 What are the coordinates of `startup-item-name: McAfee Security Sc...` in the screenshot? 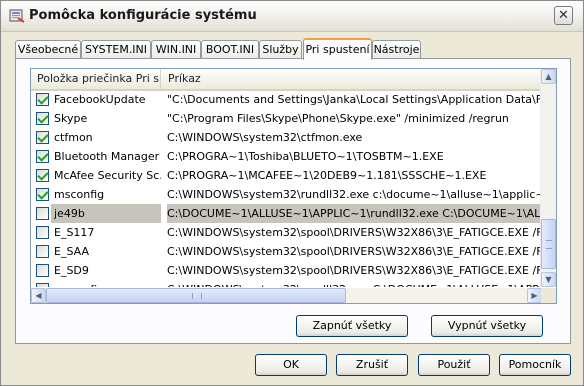 It's located at (107, 175).